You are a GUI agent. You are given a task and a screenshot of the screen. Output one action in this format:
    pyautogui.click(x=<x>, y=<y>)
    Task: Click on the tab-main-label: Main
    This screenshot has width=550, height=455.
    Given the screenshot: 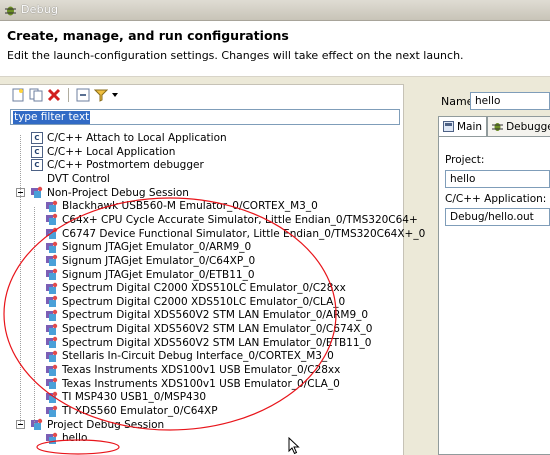 What is the action you would take?
    pyautogui.click(x=470, y=126)
    